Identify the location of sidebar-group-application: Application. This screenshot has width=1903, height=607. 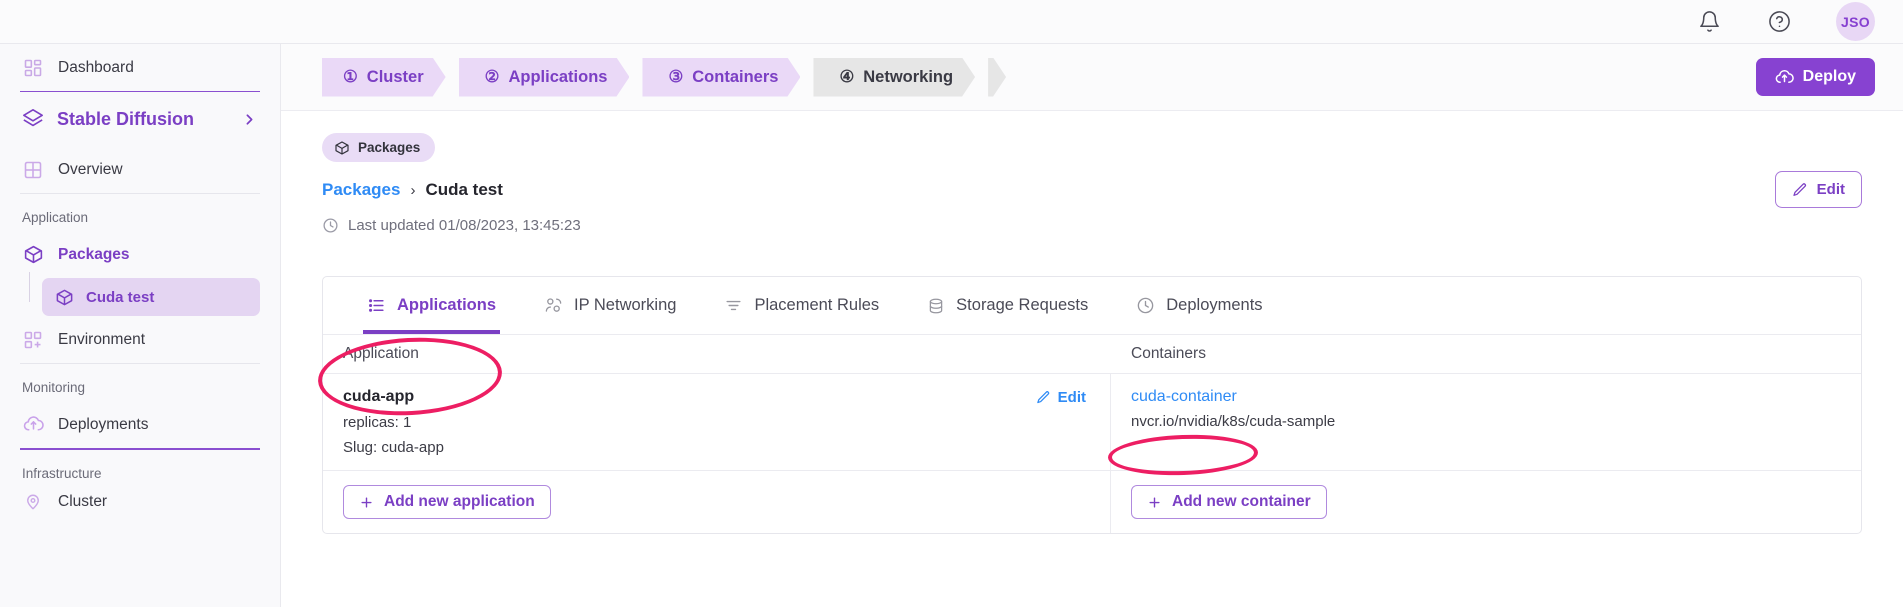
(55, 218).